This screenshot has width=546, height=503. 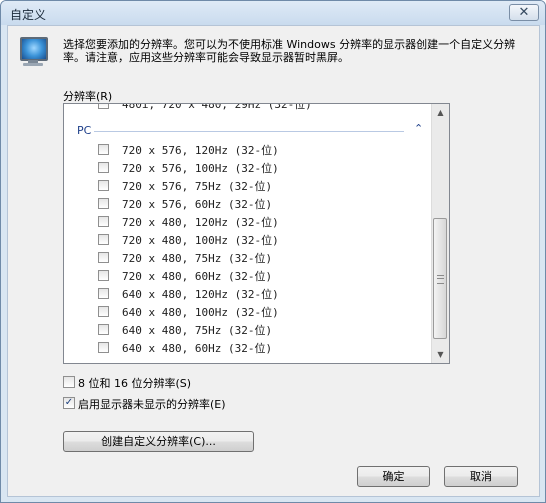 I want to click on list-item-label: 720 x 576, 100Hz (32-位), so click(x=200, y=168).